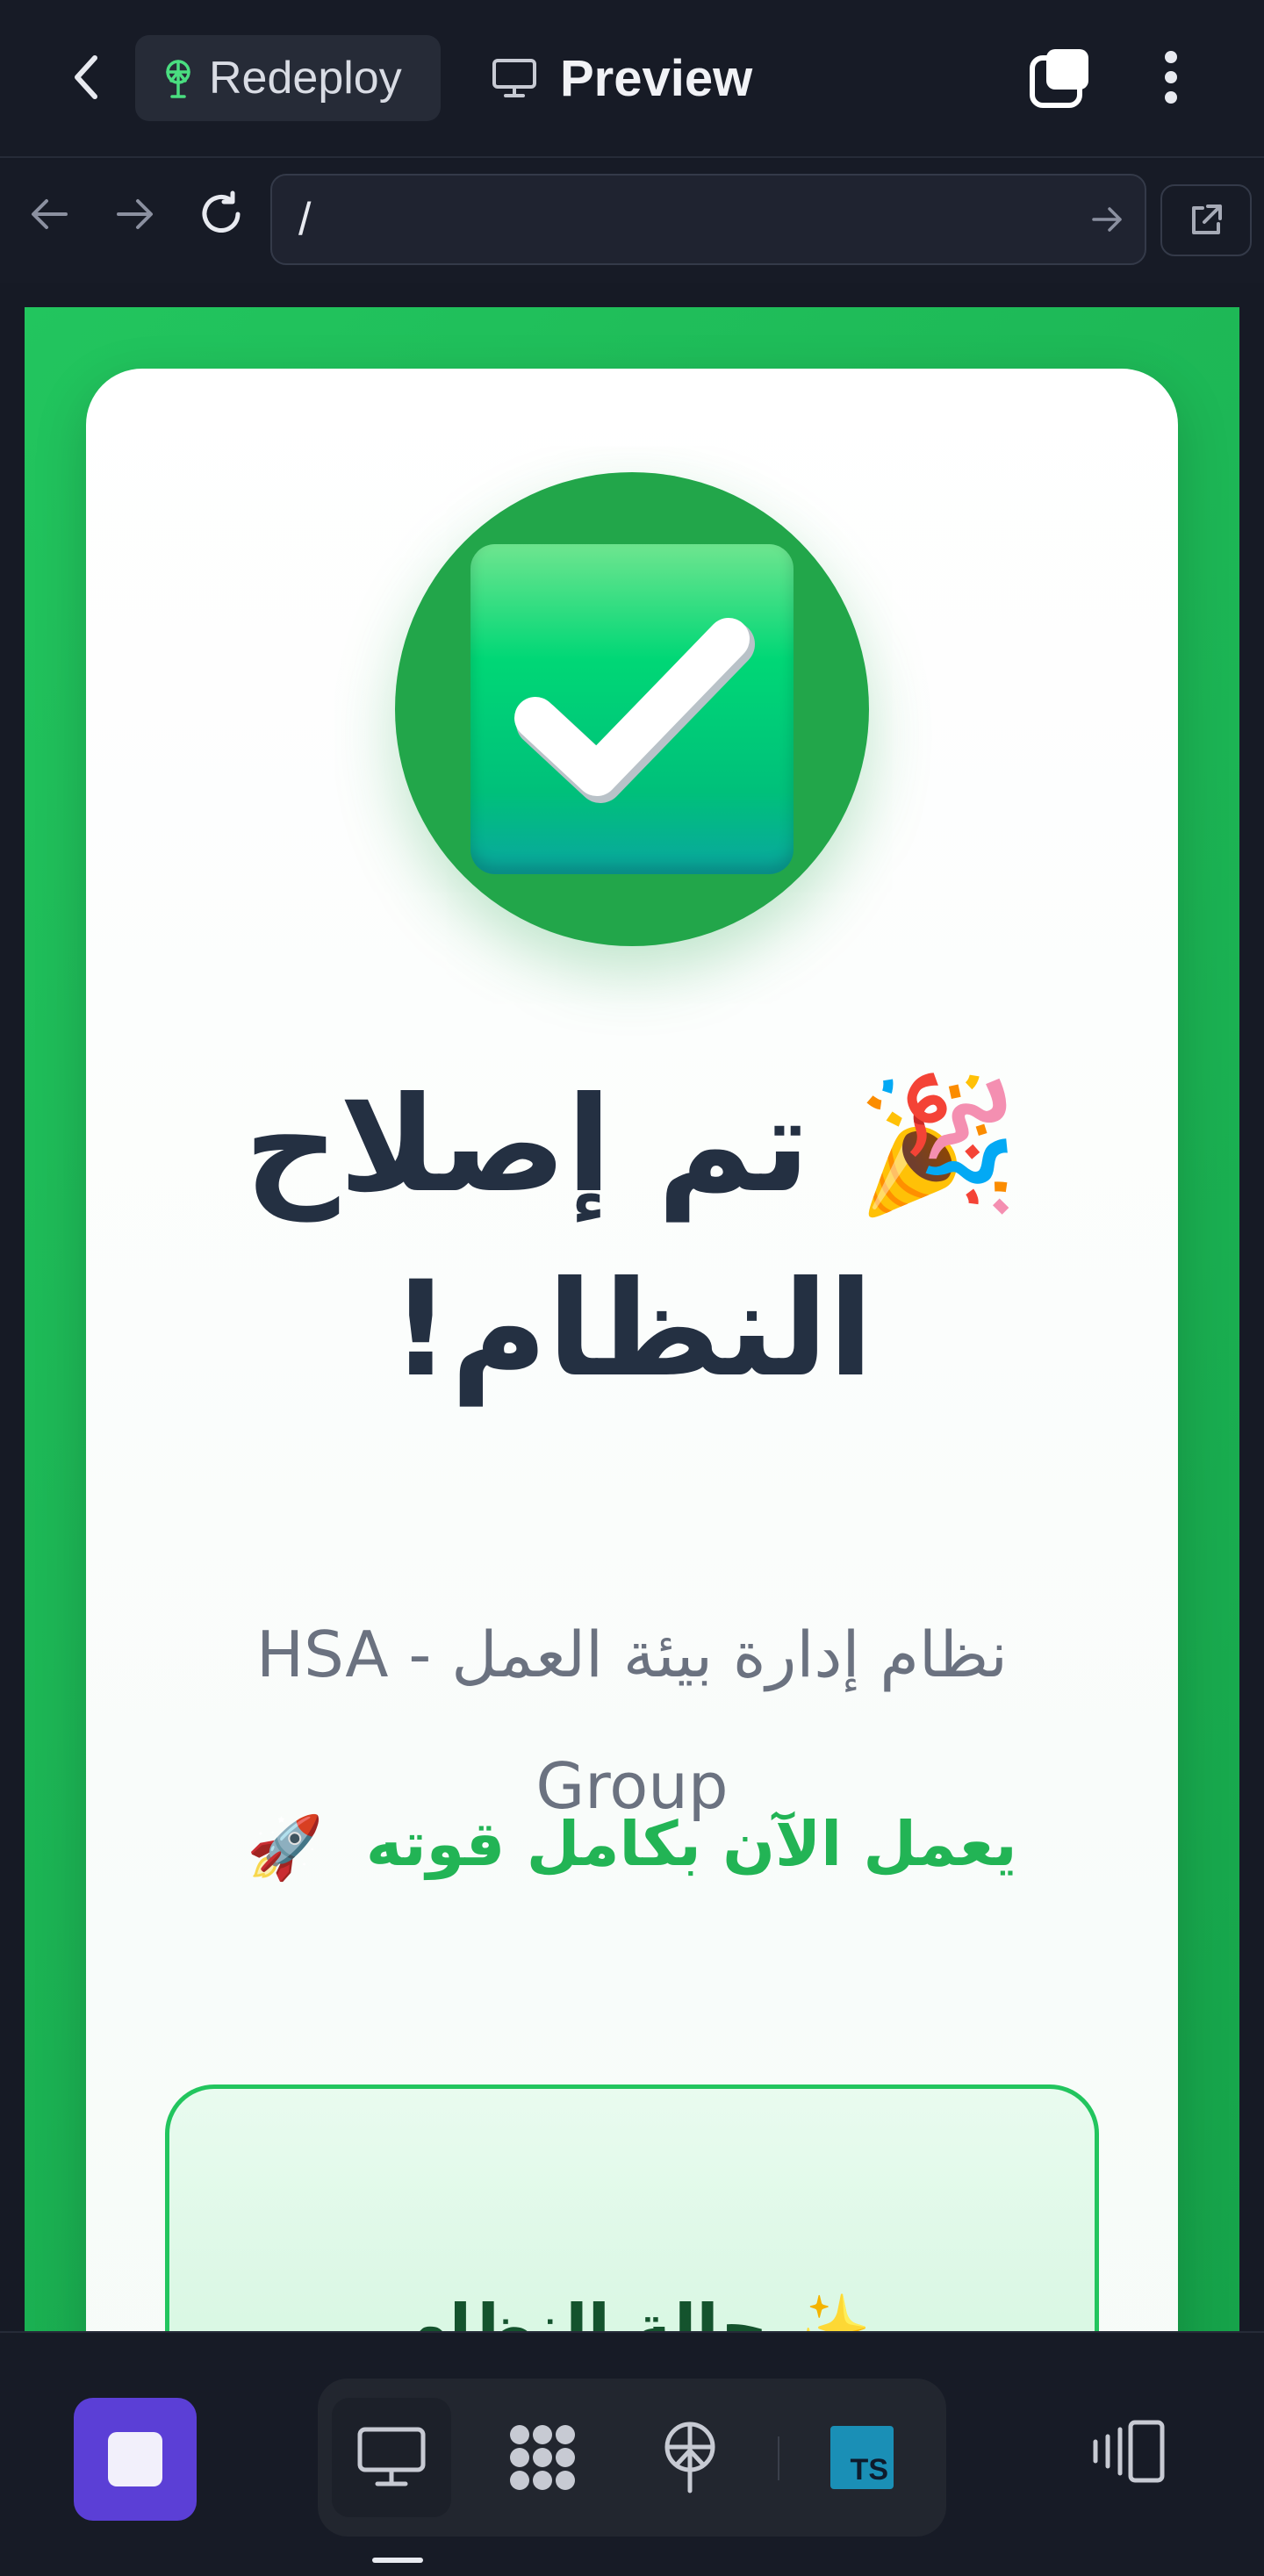 The height and width of the screenshot is (2576, 1264). I want to click on back-button, so click(86, 77).